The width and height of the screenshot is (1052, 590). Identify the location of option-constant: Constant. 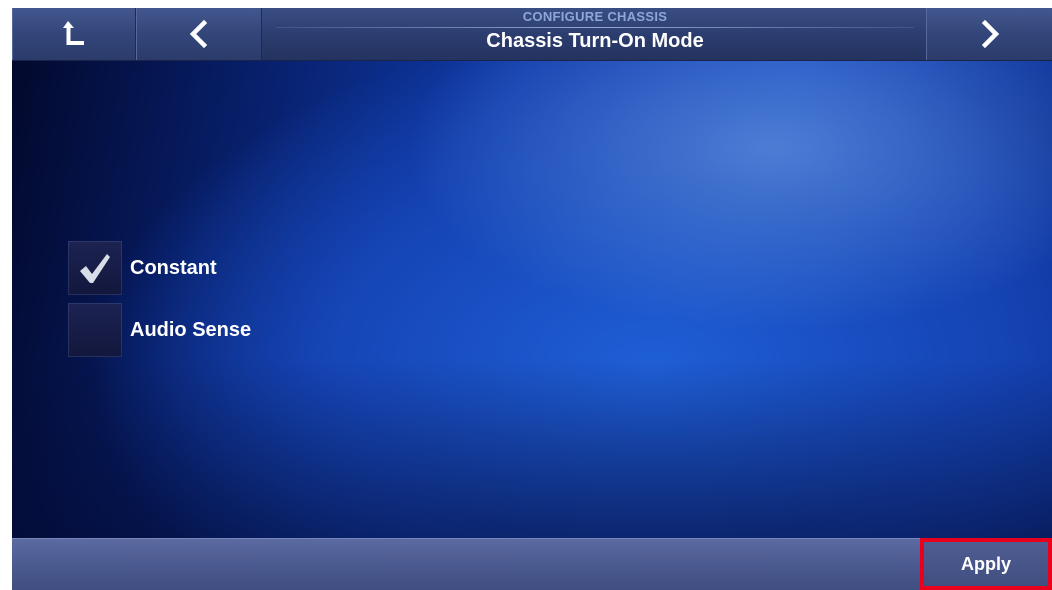
(142, 268).